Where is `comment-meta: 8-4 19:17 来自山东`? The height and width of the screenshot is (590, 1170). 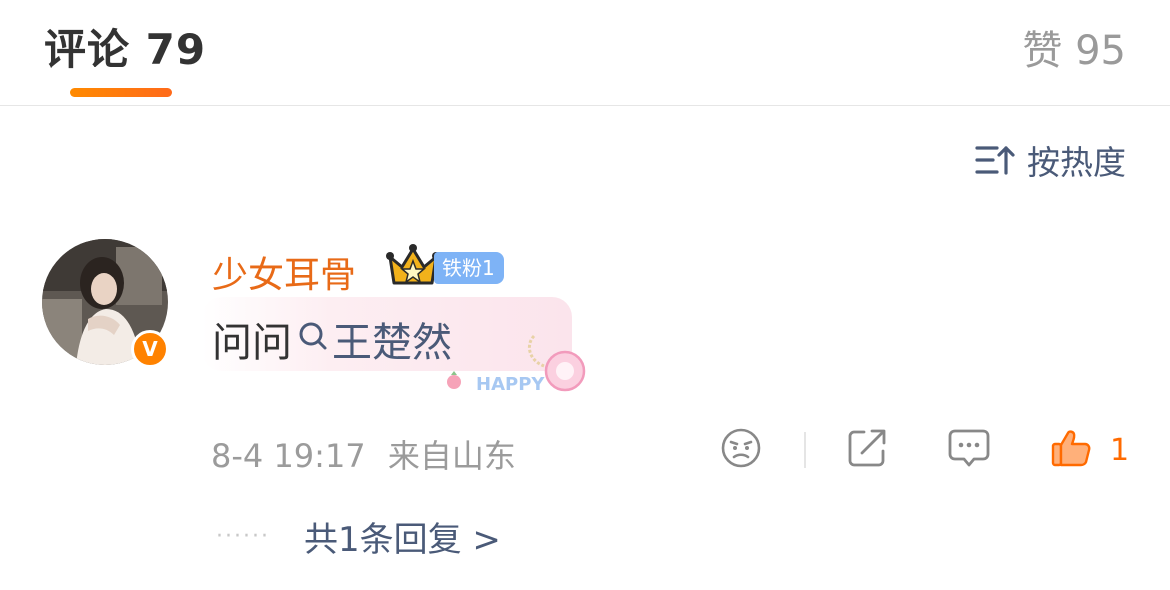 comment-meta: 8-4 19:17 来自山东 is located at coordinates (363, 454).